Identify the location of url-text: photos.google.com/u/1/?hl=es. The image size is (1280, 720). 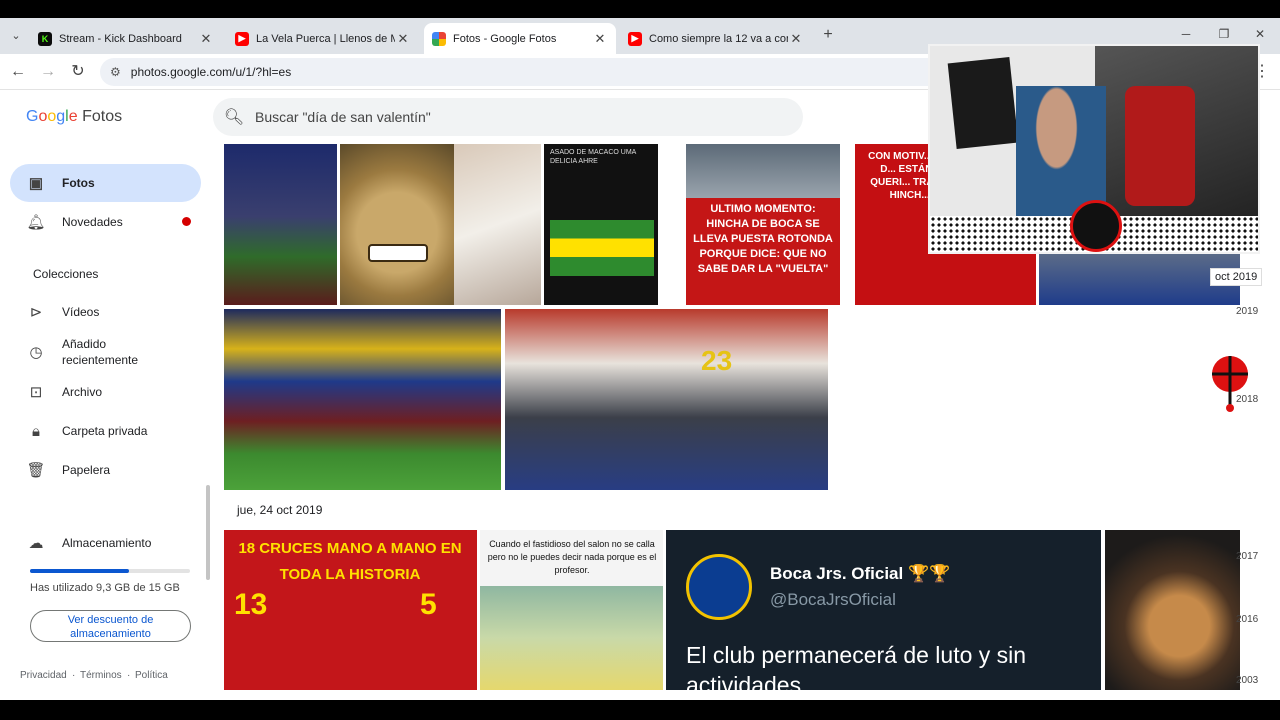
(211, 72).